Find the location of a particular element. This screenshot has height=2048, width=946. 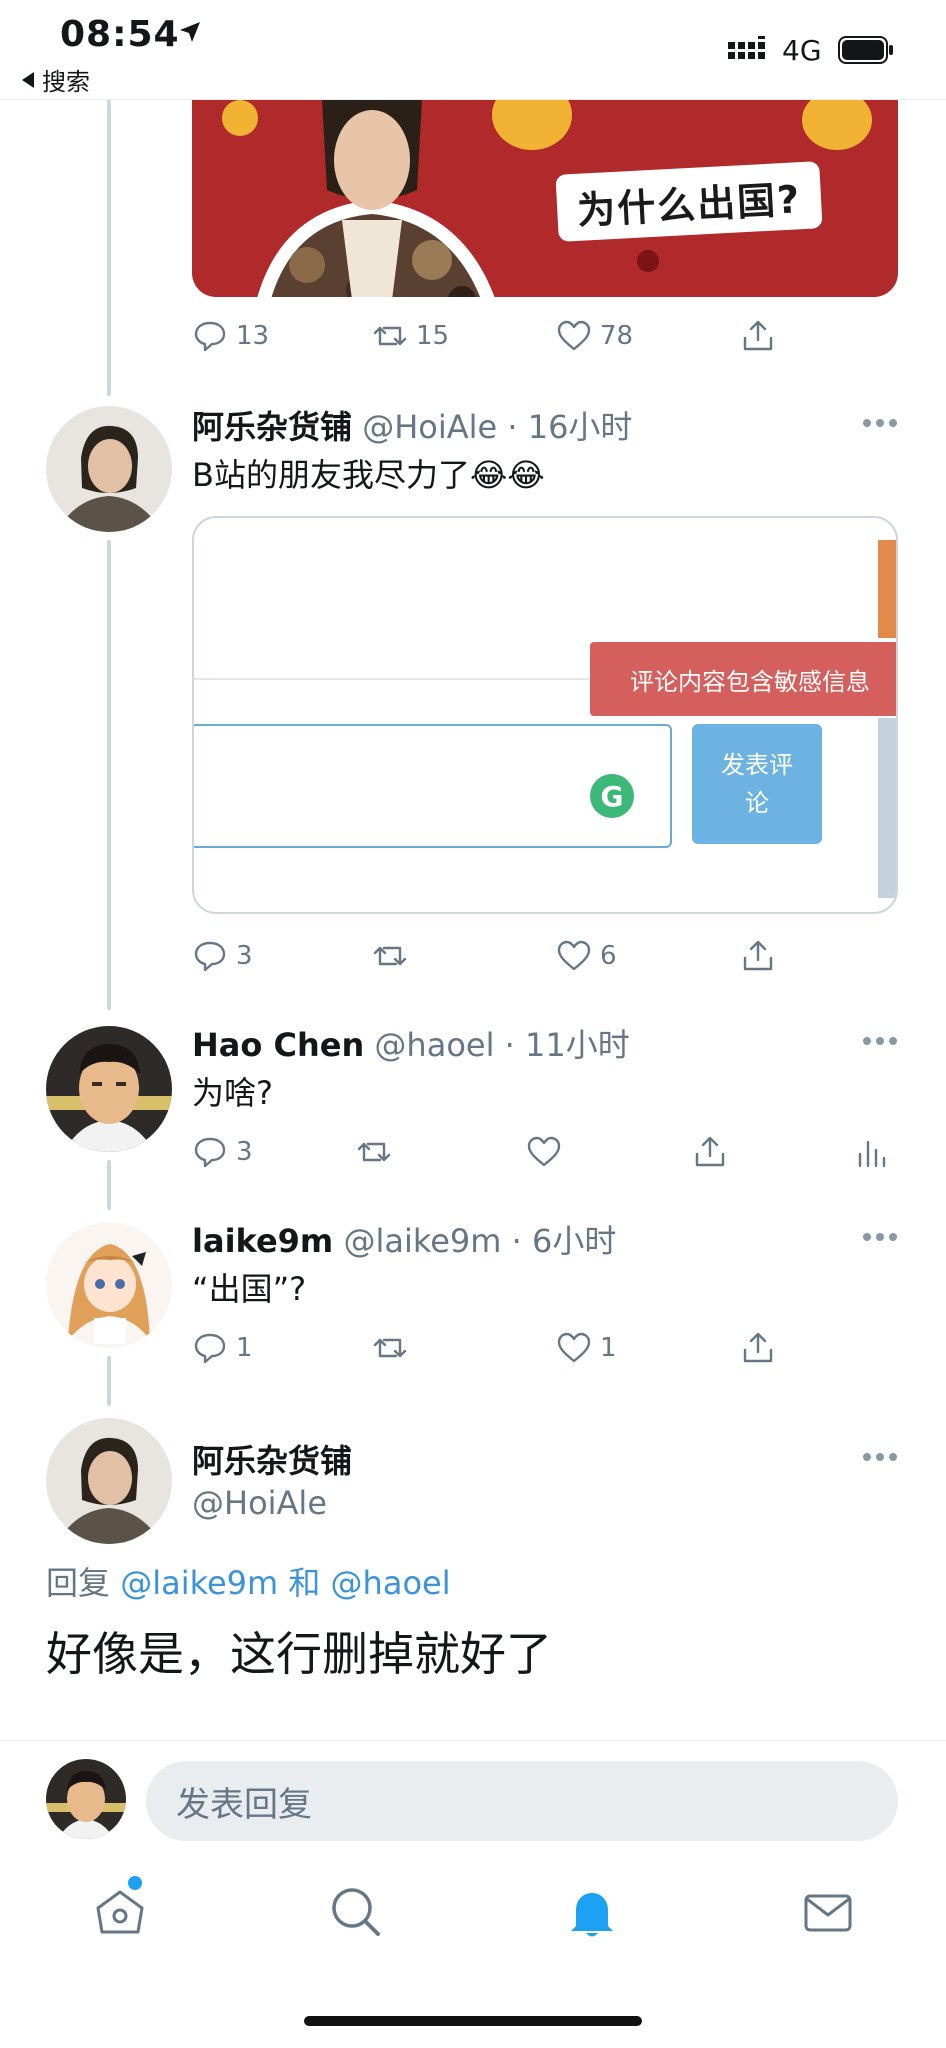

home-indicator is located at coordinates (473, 2021).